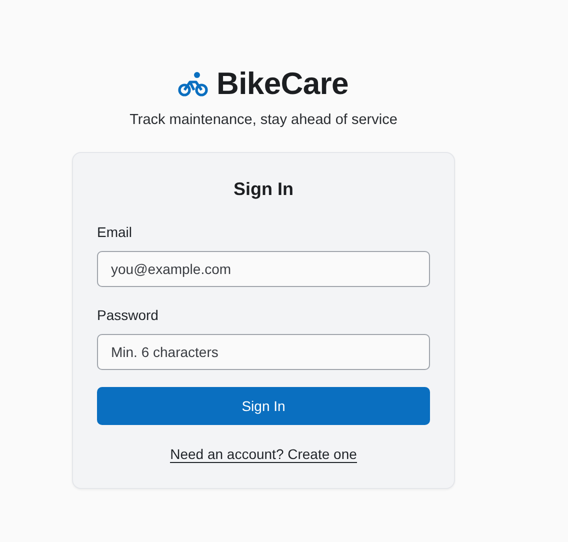  What do you see at coordinates (263, 269) in the screenshot?
I see `input-field: you@example.com` at bounding box center [263, 269].